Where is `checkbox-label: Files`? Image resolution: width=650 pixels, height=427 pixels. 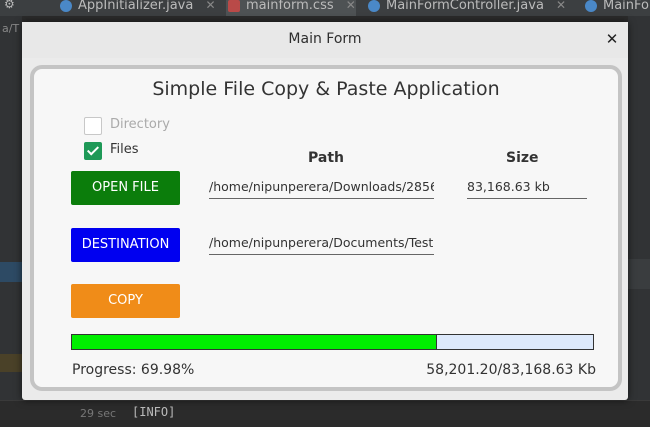
checkbox-label: Files is located at coordinates (124, 149).